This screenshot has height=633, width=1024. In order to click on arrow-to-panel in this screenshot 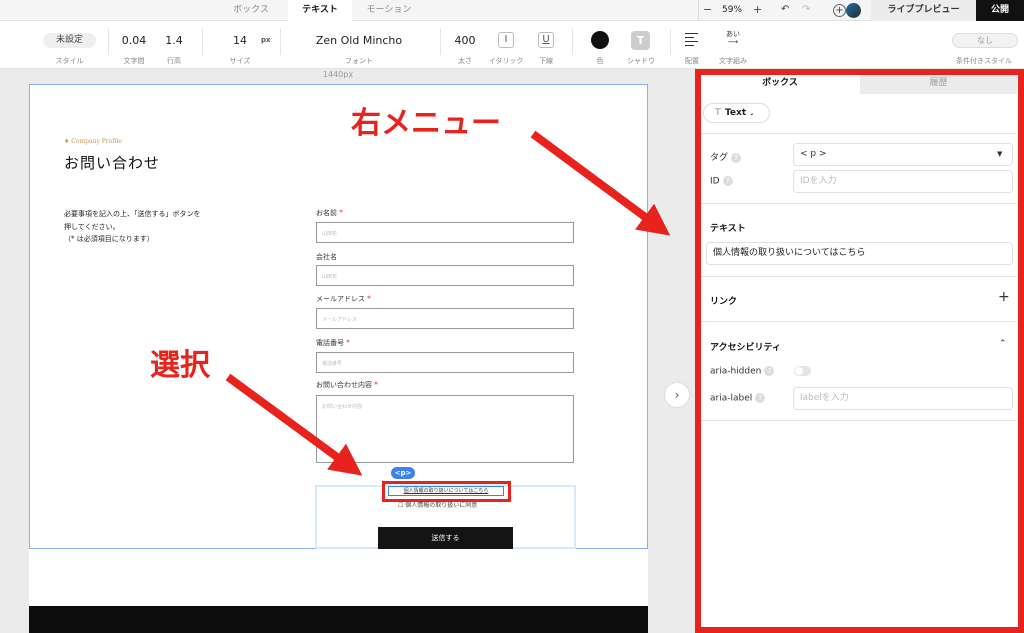, I will do `click(600, 183)`.